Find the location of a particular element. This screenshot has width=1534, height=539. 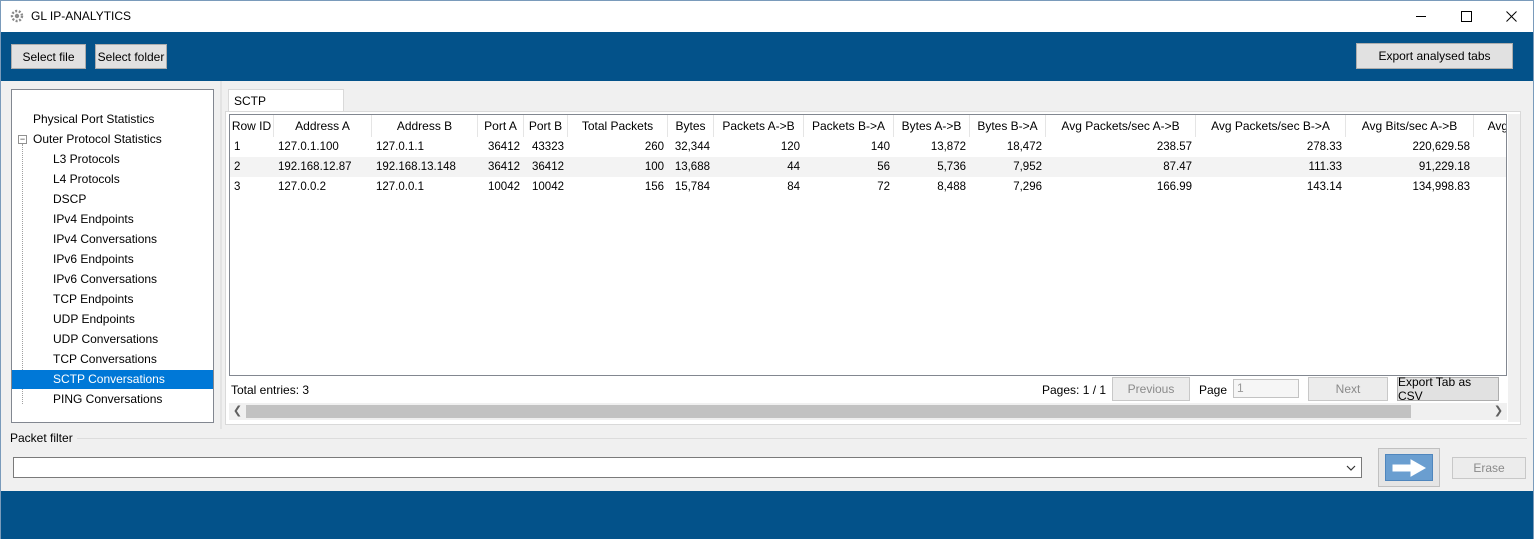

next-button: Next is located at coordinates (1348, 389).